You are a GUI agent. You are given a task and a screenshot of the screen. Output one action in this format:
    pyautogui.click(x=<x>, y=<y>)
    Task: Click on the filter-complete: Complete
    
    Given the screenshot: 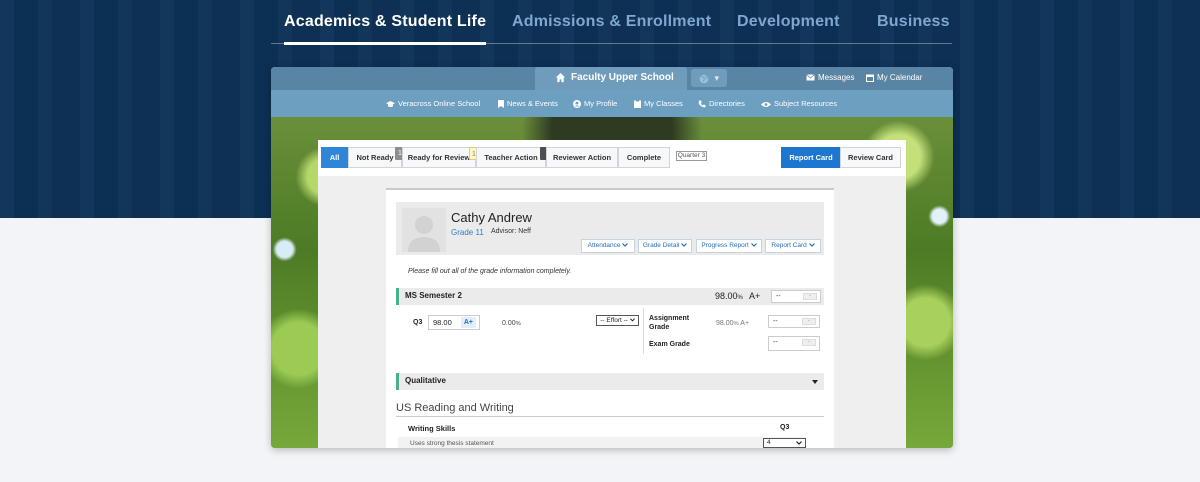 What is the action you would take?
    pyautogui.click(x=644, y=157)
    